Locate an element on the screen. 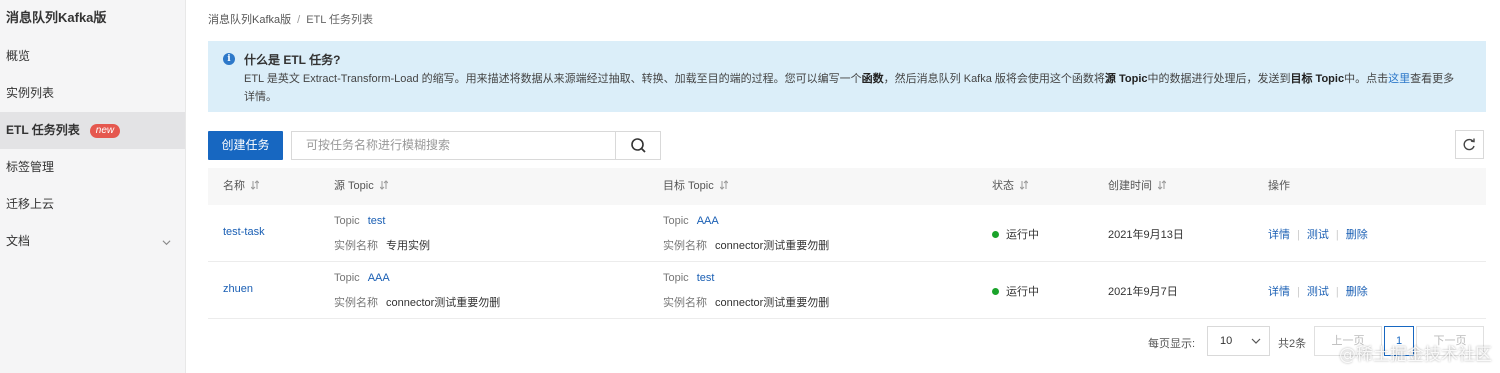 Image resolution: width=1500 pixels, height=373 pixels. notice-title: 什么是 ETL 任务? is located at coordinates (292, 60).